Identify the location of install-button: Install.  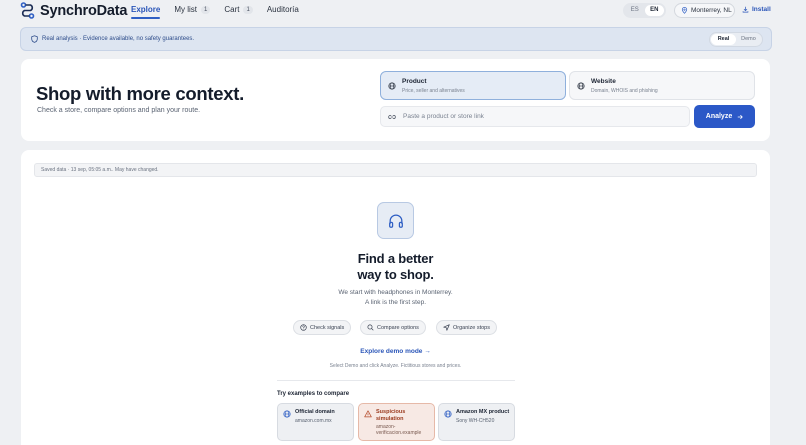
(756, 9).